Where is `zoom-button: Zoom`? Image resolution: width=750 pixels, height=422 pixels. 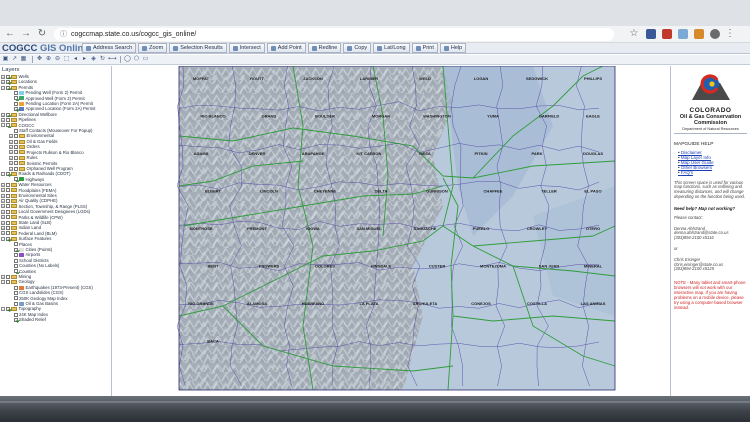
zoom-button: Zoom is located at coordinates (153, 48).